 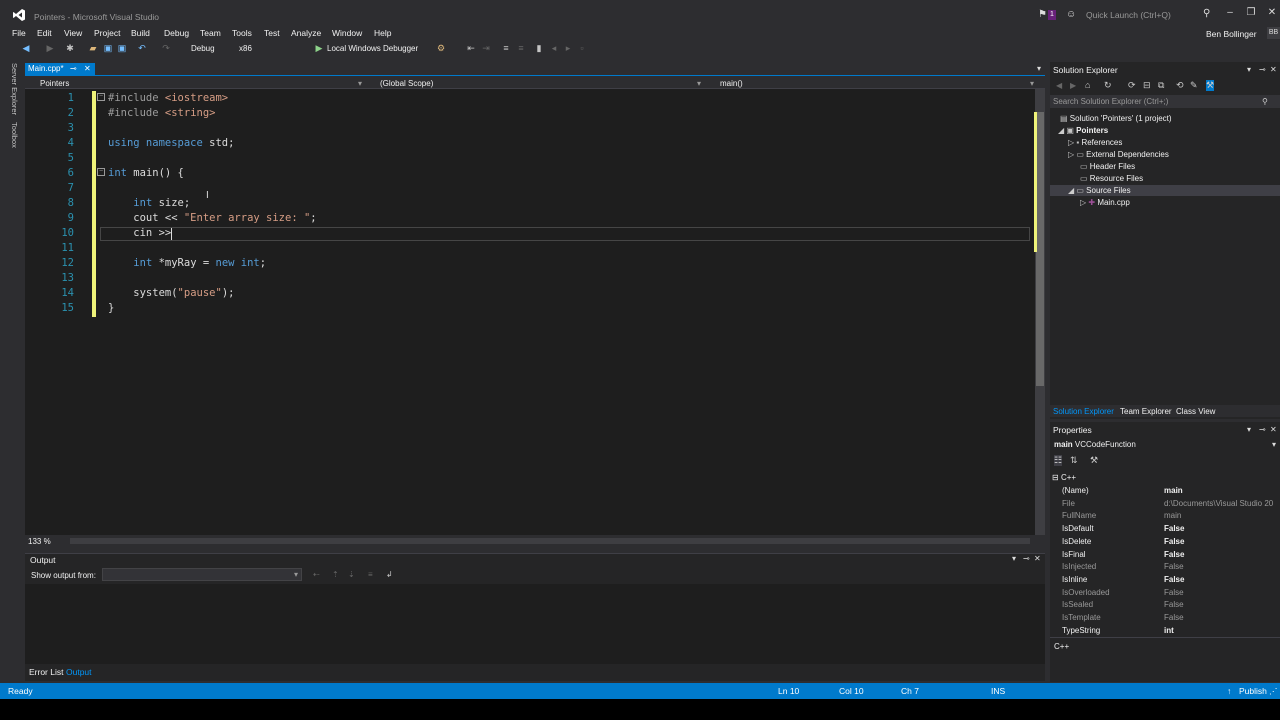 I want to click on show-all-files-icon: ⧉, so click(x=1161, y=85).